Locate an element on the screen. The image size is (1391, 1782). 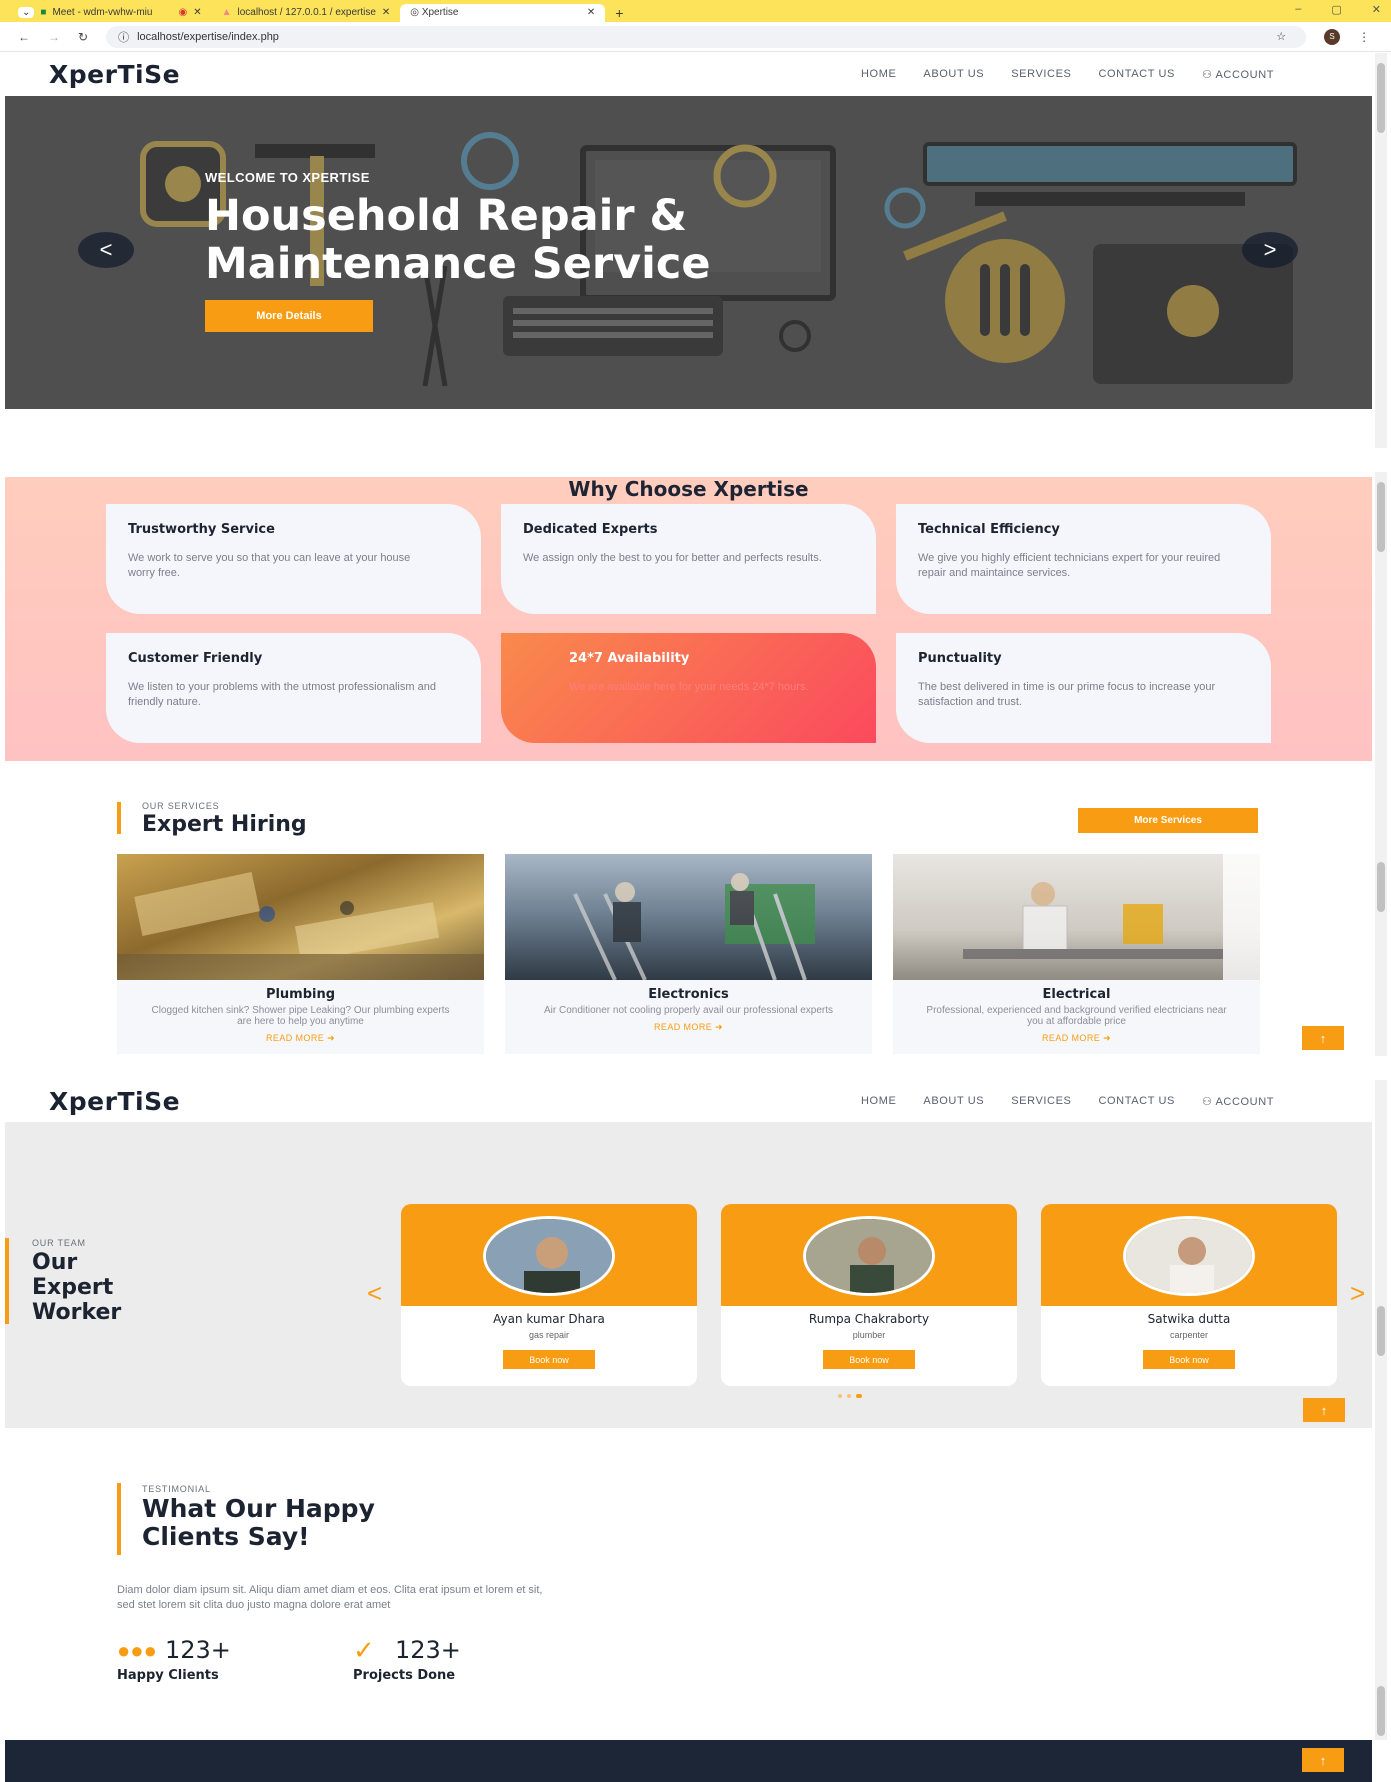
minimize-button: – is located at coordinates (1298, 9).